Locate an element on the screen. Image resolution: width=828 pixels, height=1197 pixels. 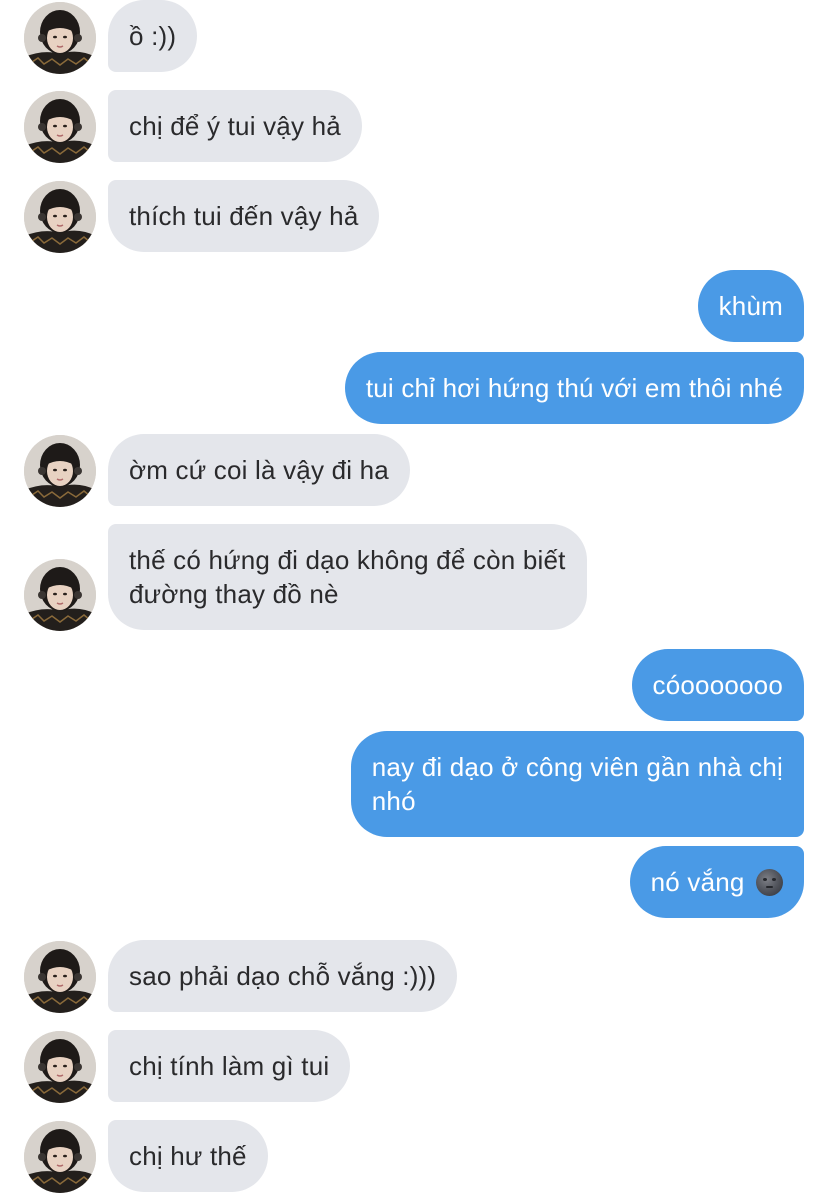
message-text: cóooooooo is located at coordinates (717, 685).